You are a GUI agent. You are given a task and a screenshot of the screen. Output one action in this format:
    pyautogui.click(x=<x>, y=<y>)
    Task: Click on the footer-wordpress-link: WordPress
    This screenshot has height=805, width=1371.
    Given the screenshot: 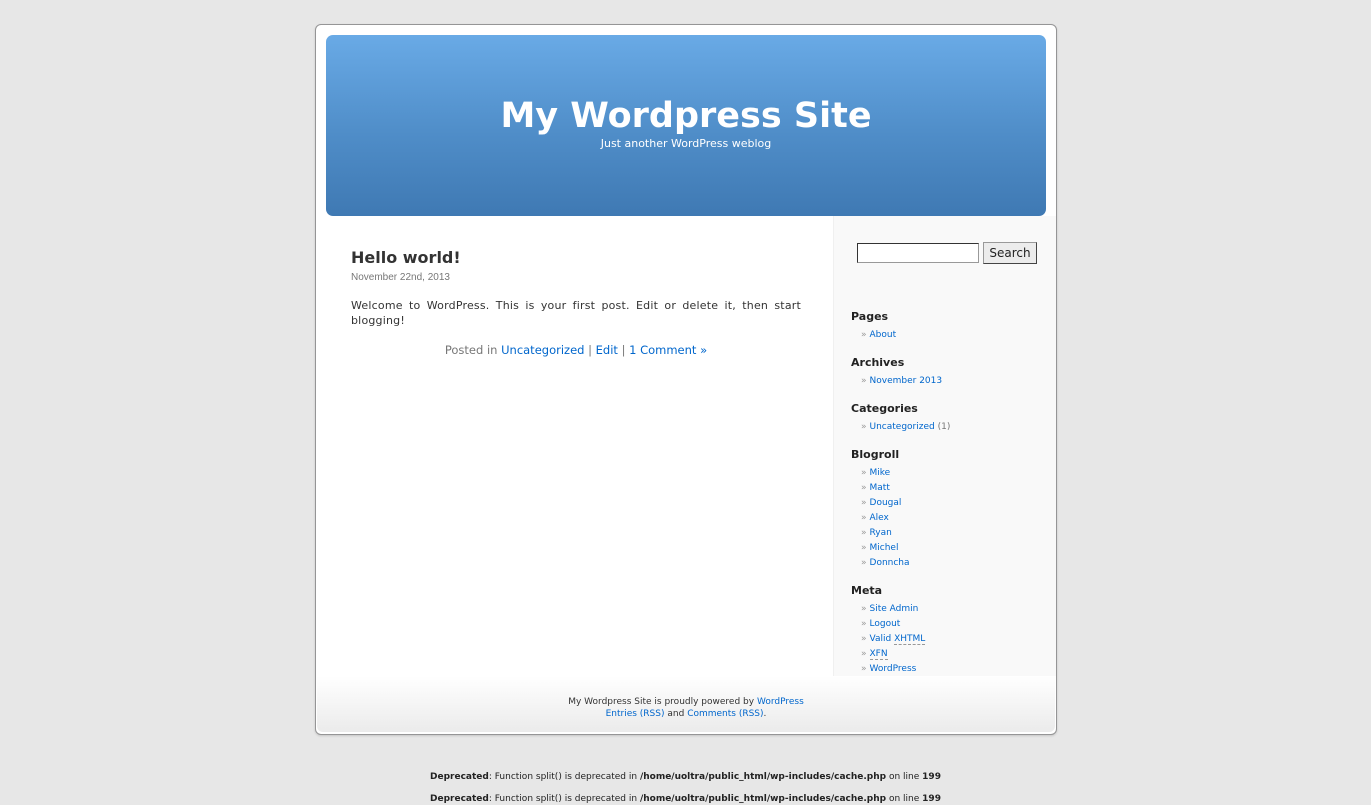 What is the action you would take?
    pyautogui.click(x=780, y=702)
    